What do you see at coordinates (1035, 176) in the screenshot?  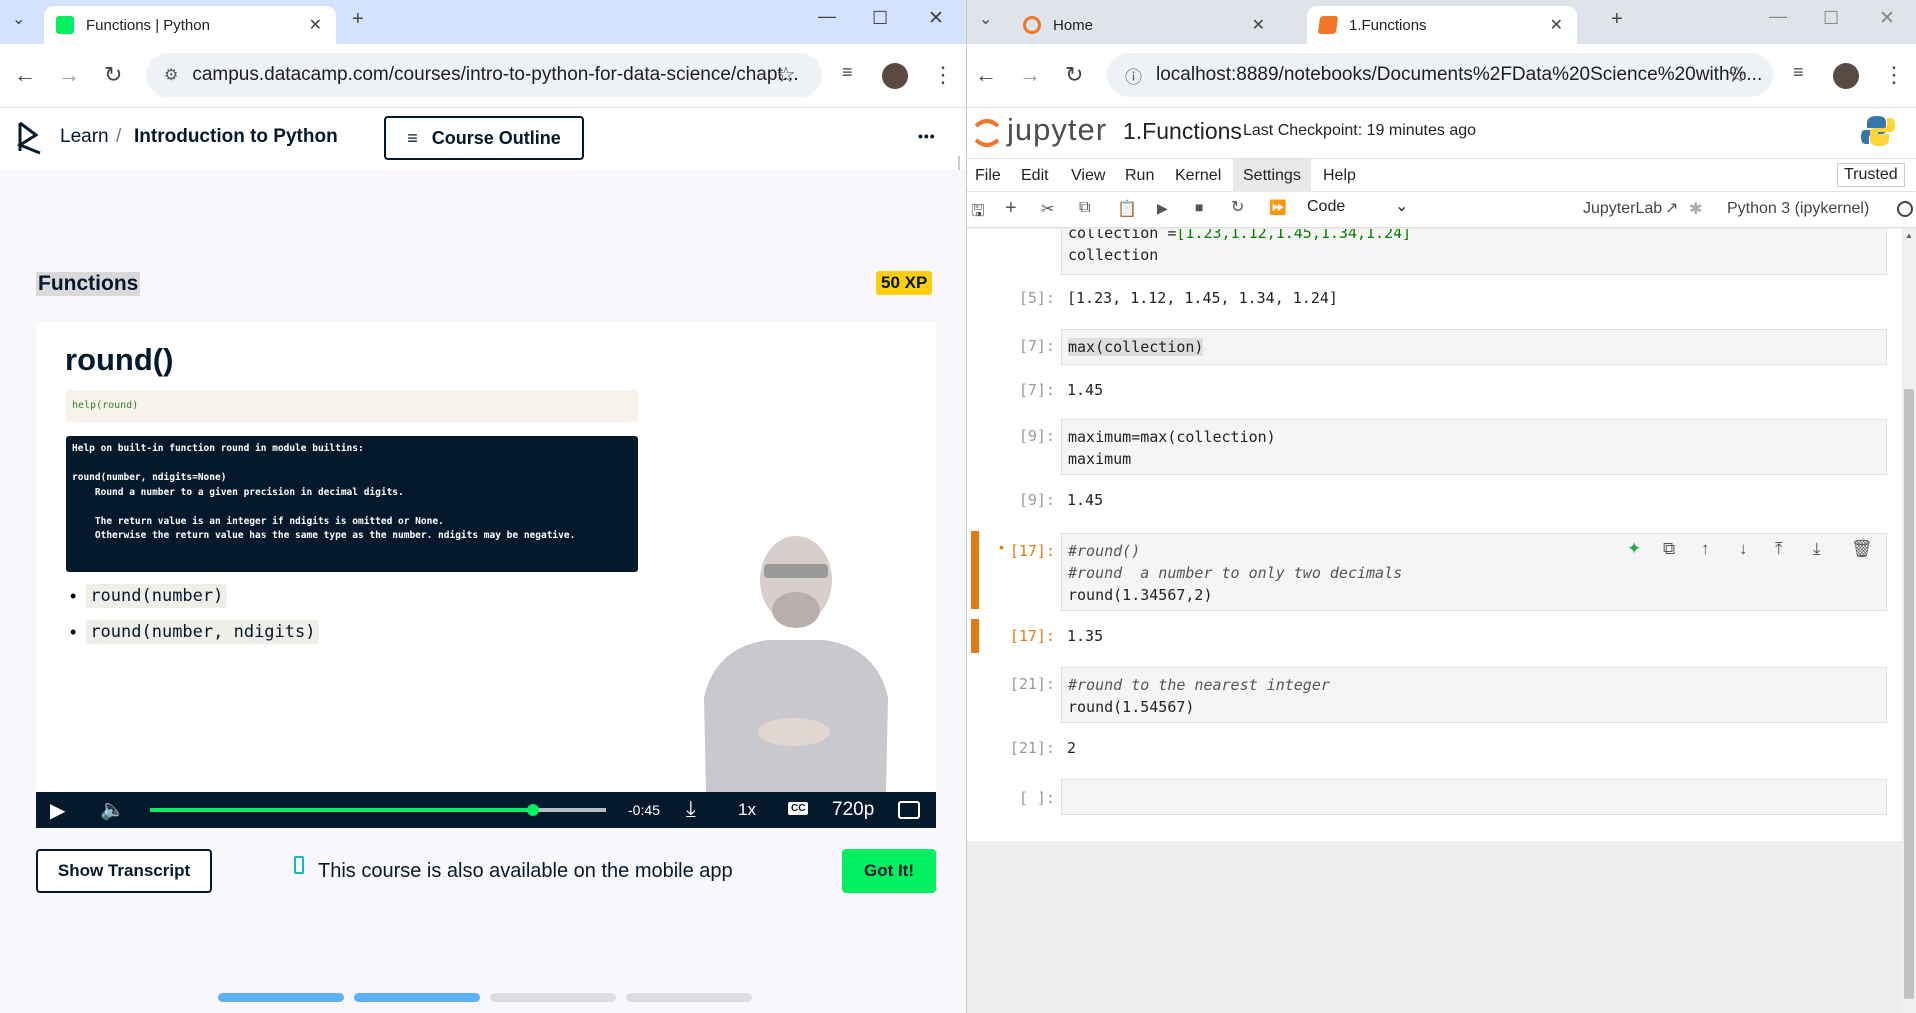 I see `menu-edit: Edit` at bounding box center [1035, 176].